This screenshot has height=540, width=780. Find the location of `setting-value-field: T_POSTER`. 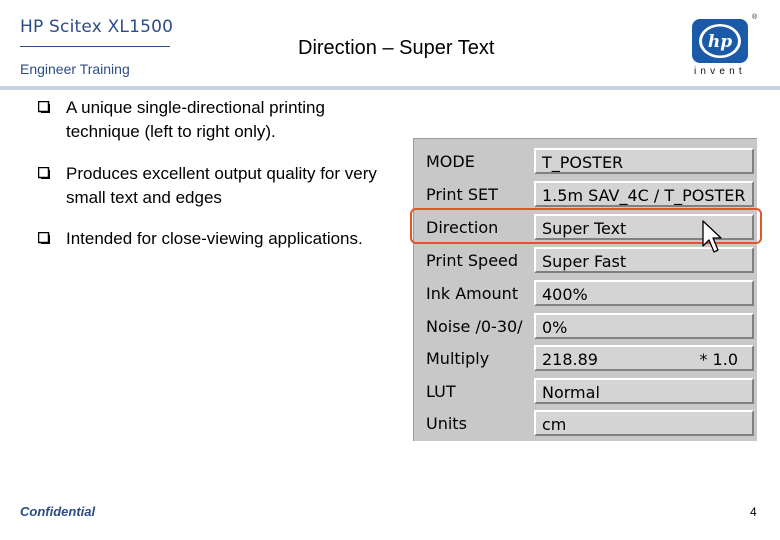

setting-value-field: T_POSTER is located at coordinates (644, 161).